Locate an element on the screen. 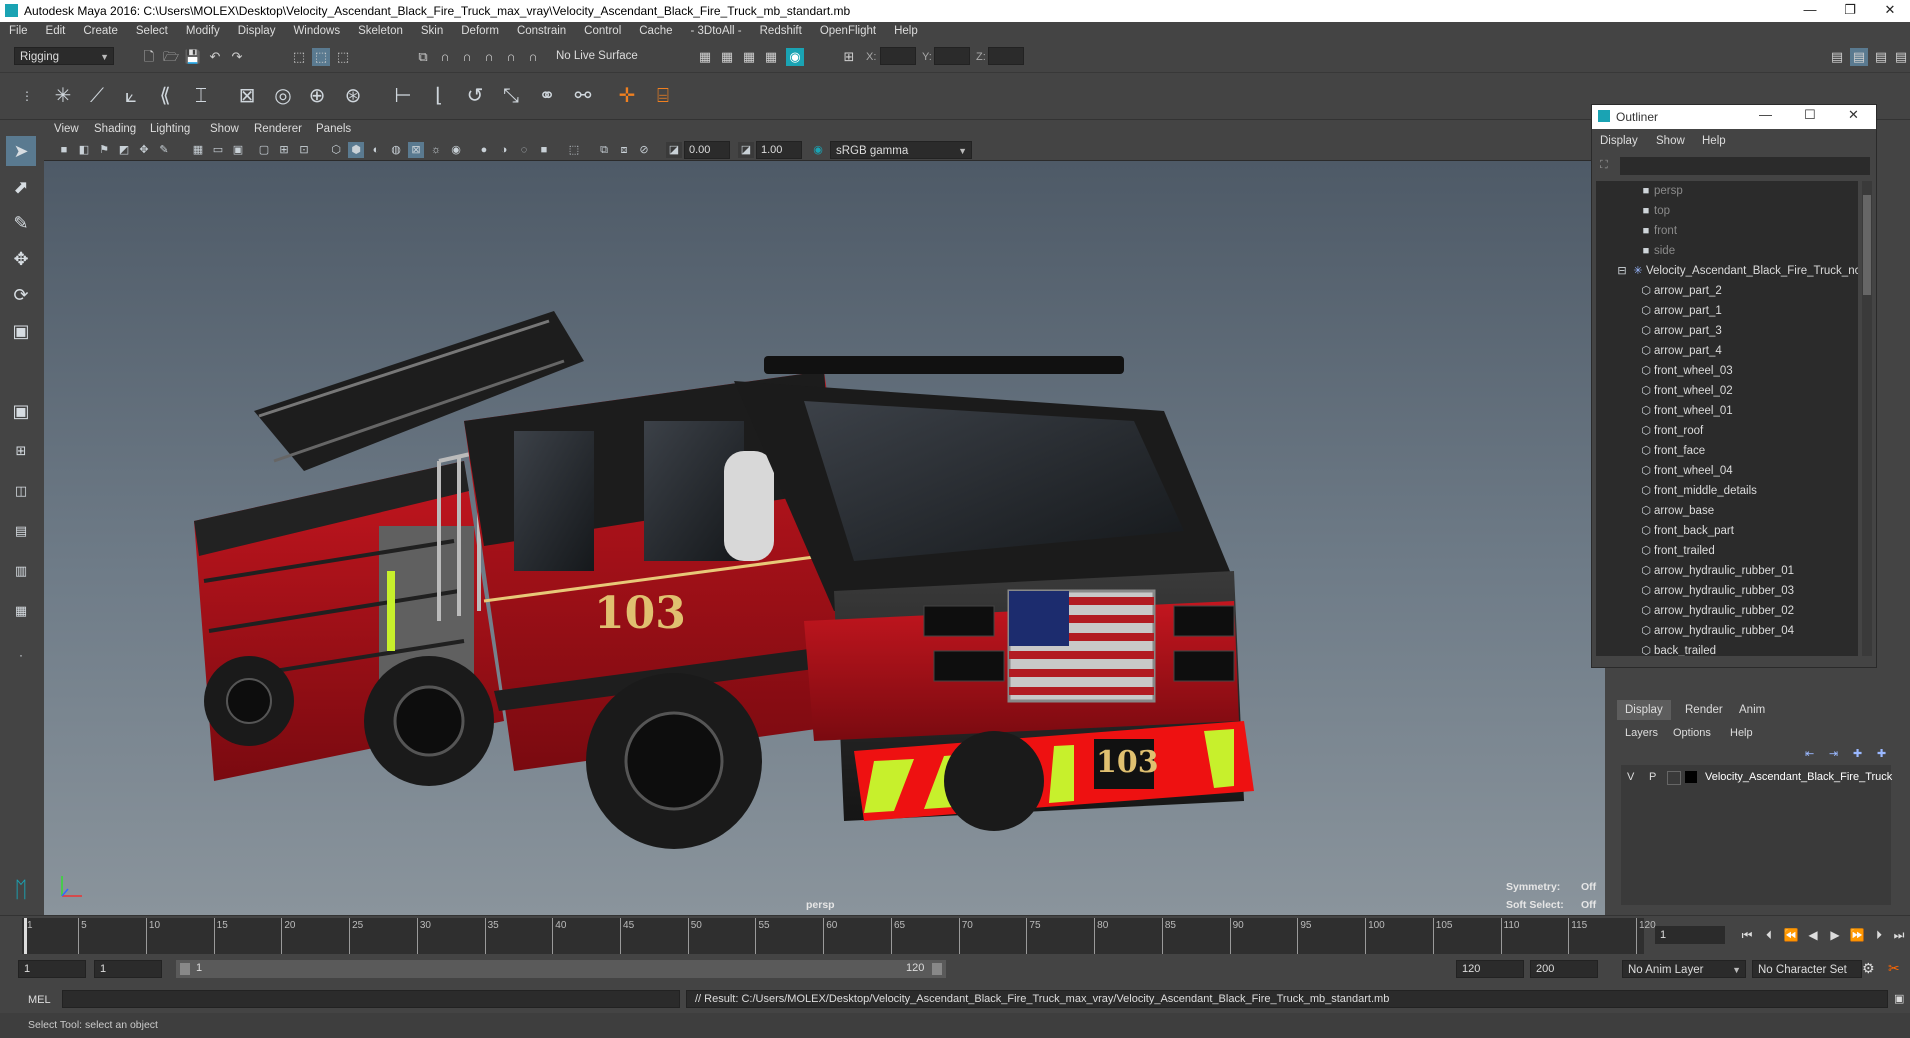 This screenshot has height=1038, width=1910. collapse-minus-icon: ⊟ is located at coordinates (1622, 271).